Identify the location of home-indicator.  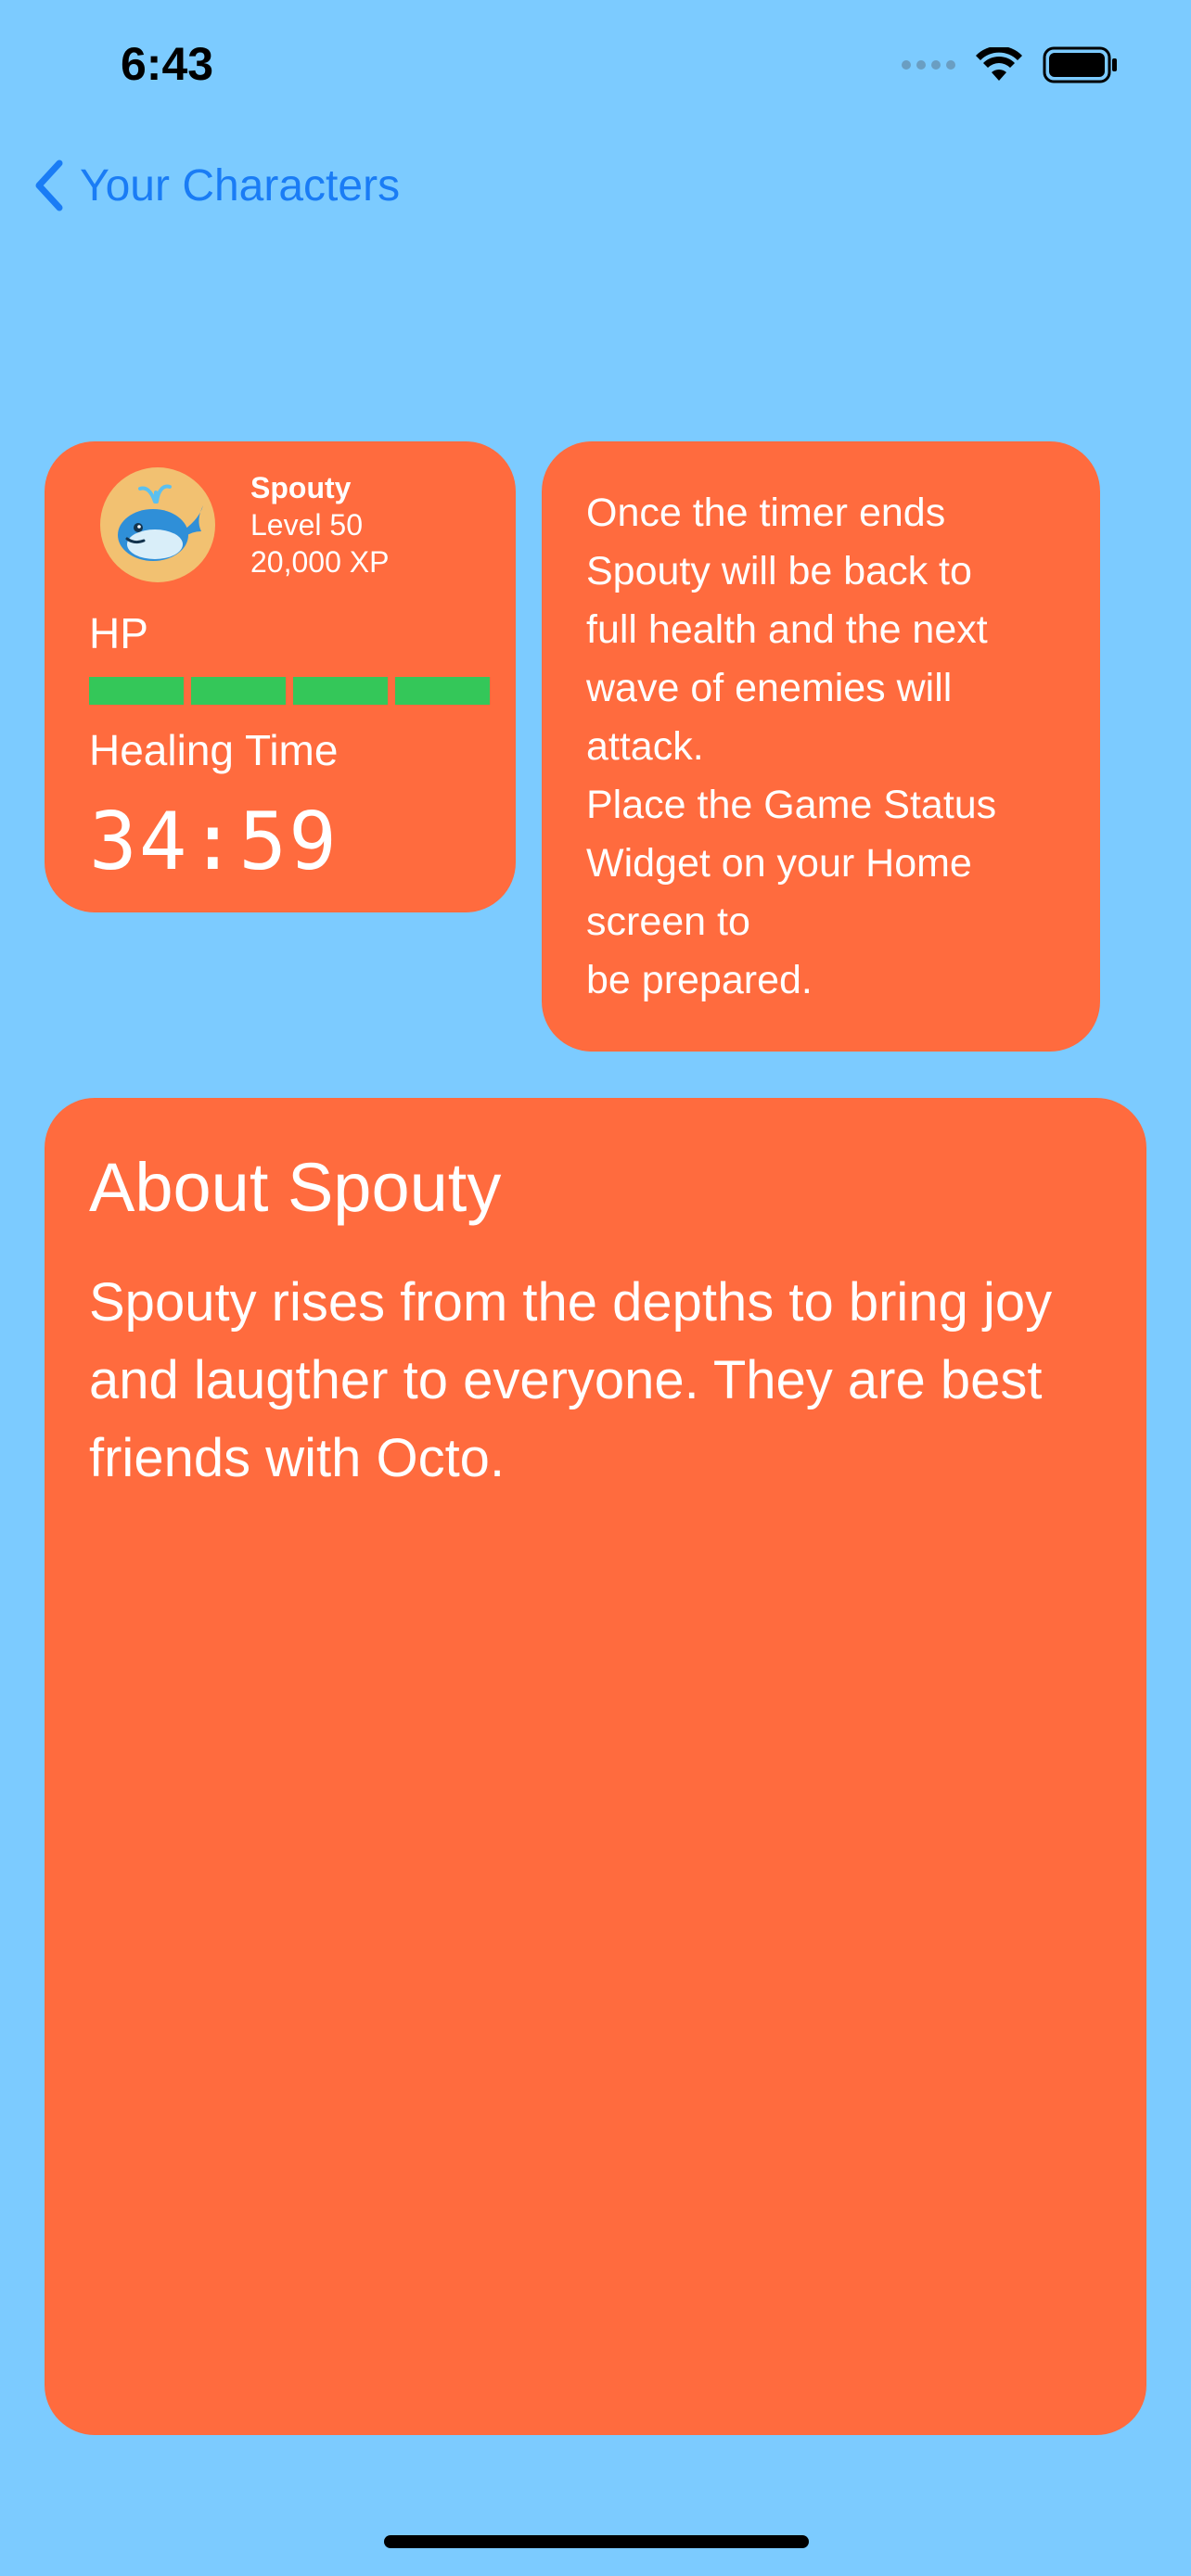
(597, 2541).